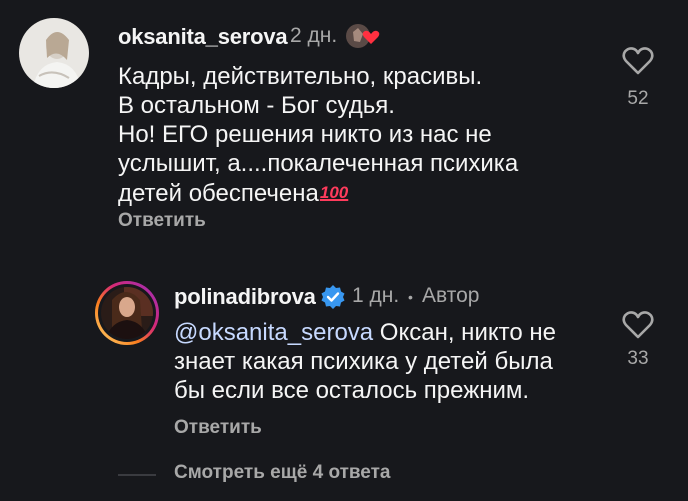 This screenshot has height=501, width=688. I want to click on author-label: Автор, so click(451, 295).